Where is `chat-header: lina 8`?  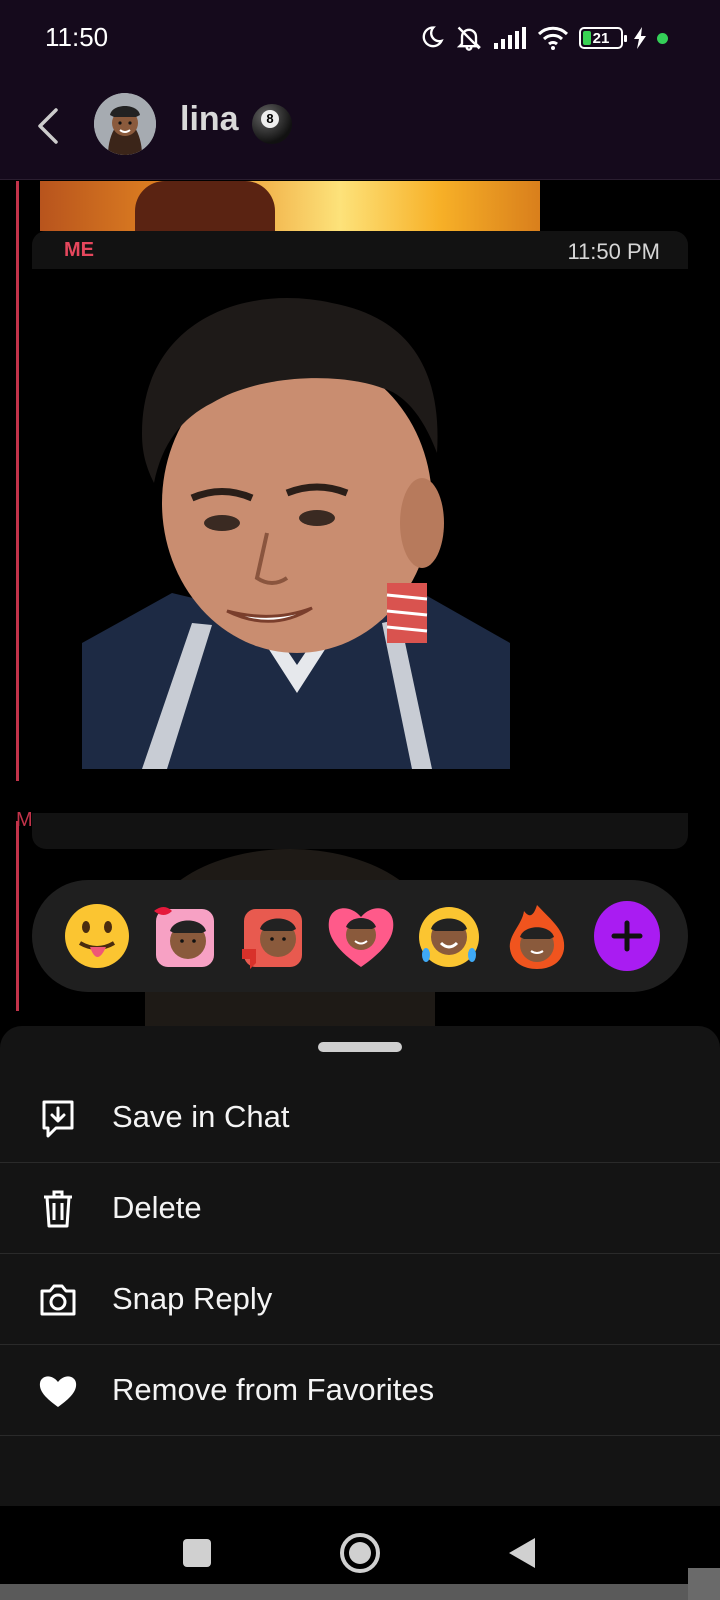 chat-header: lina 8 is located at coordinates (360, 130).